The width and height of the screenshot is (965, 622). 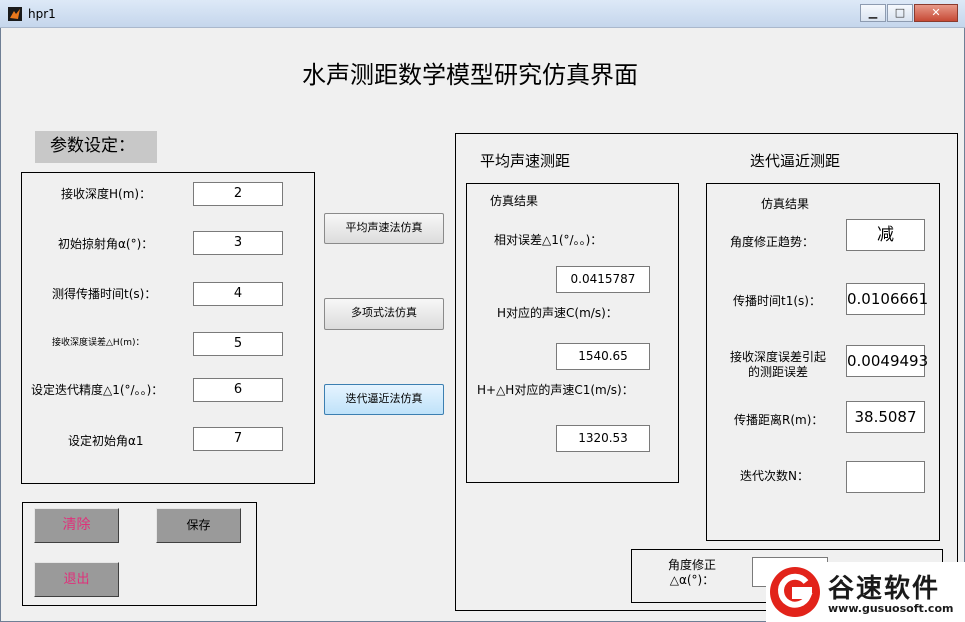 I want to click on matlab-icon, so click(x=15, y=14).